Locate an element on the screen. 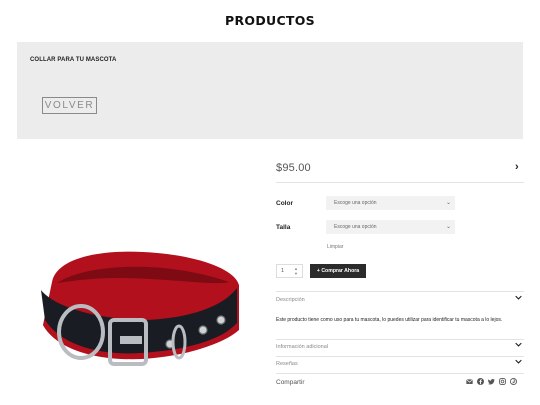 The height and width of the screenshot is (405, 540). color-label: Color is located at coordinates (284, 203).